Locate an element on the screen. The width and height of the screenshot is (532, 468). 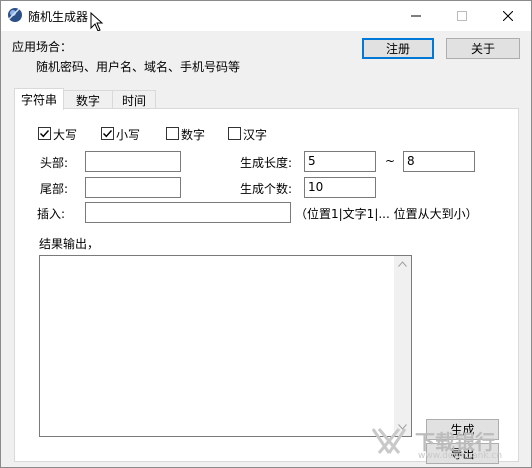
length-tilde: ~ is located at coordinates (390, 161).